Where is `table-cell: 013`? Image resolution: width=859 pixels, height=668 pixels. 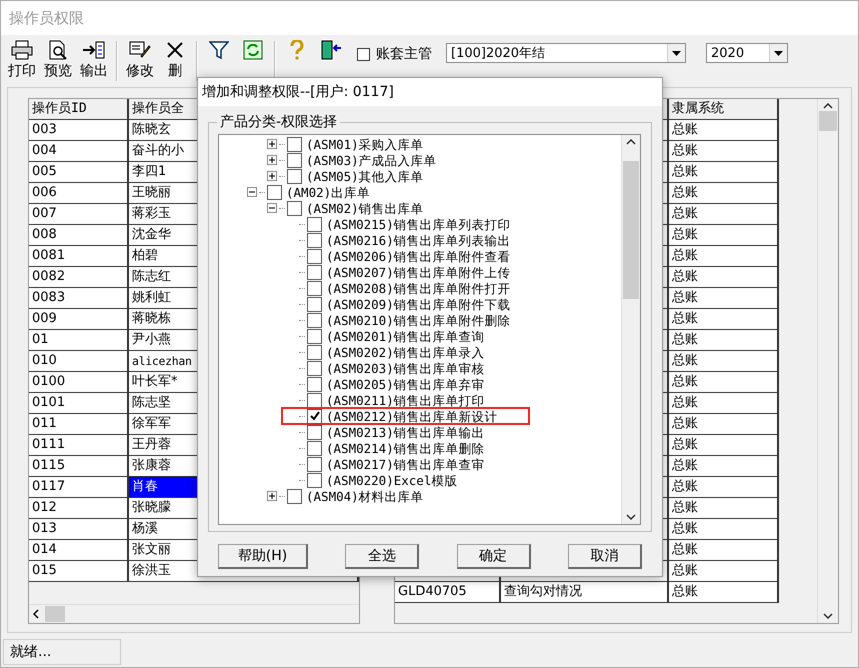
table-cell: 013 is located at coordinates (79, 529).